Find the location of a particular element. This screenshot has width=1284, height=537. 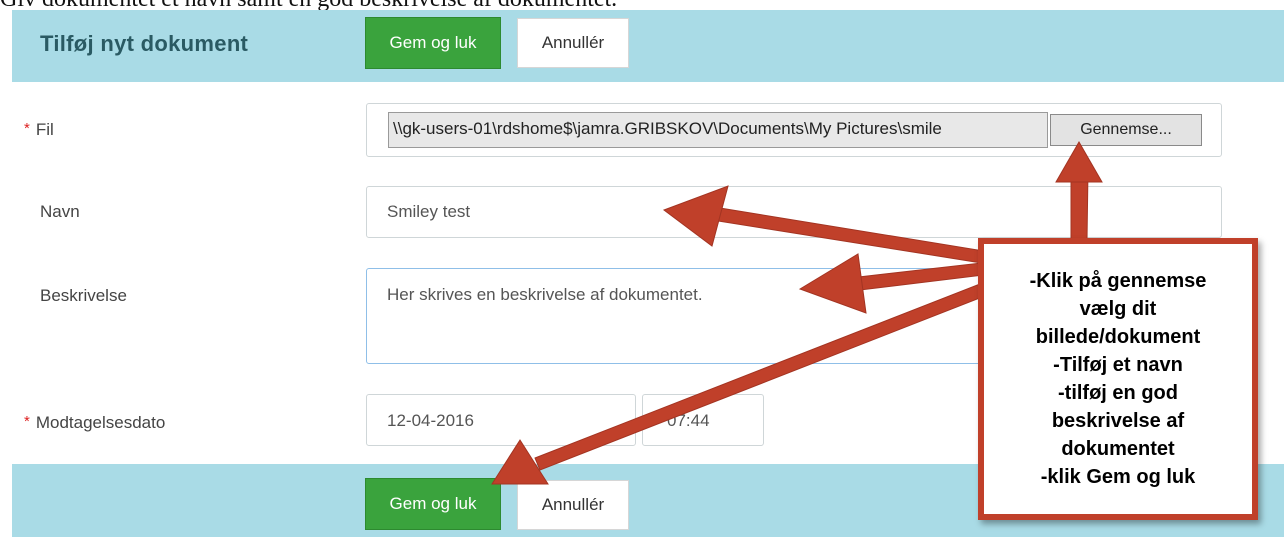

arrow-to-name-head is located at coordinates (695, 216).